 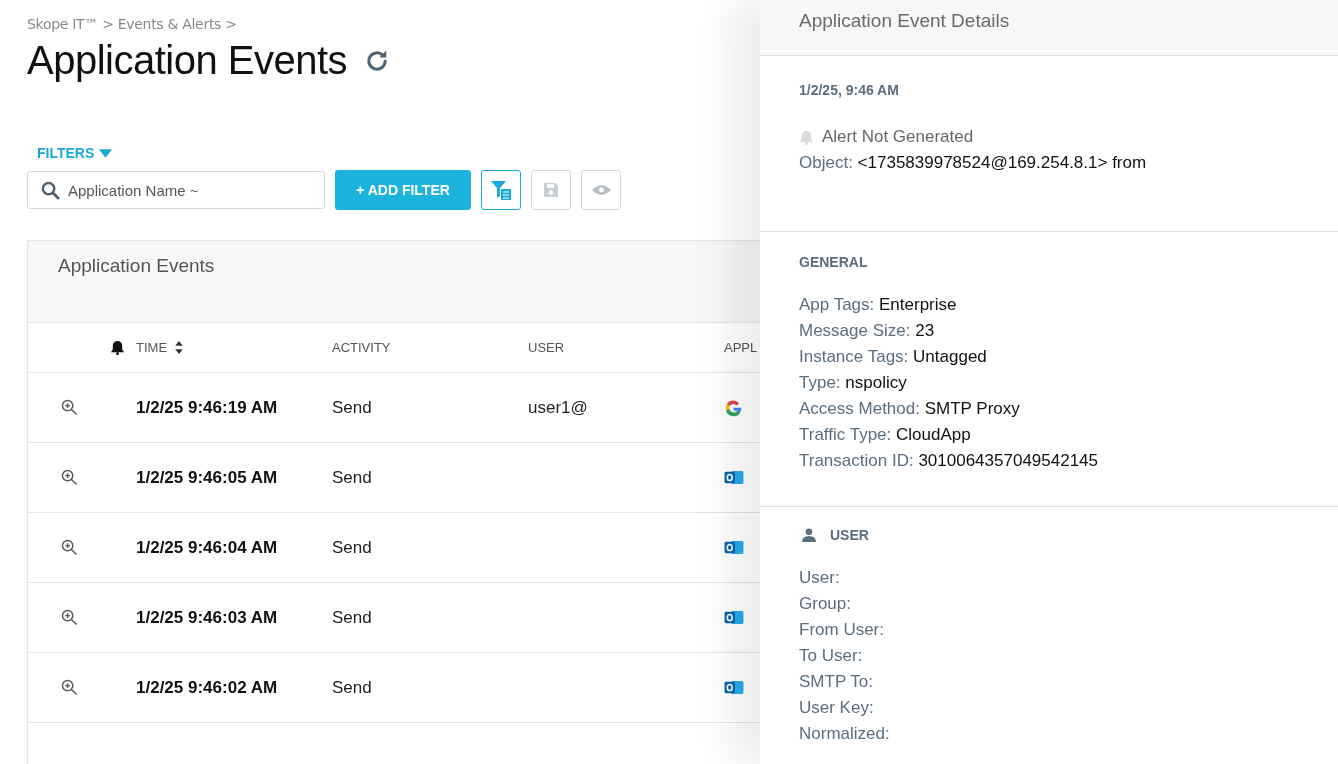 I want to click on field-label: Transaction ID:, so click(x=856, y=460).